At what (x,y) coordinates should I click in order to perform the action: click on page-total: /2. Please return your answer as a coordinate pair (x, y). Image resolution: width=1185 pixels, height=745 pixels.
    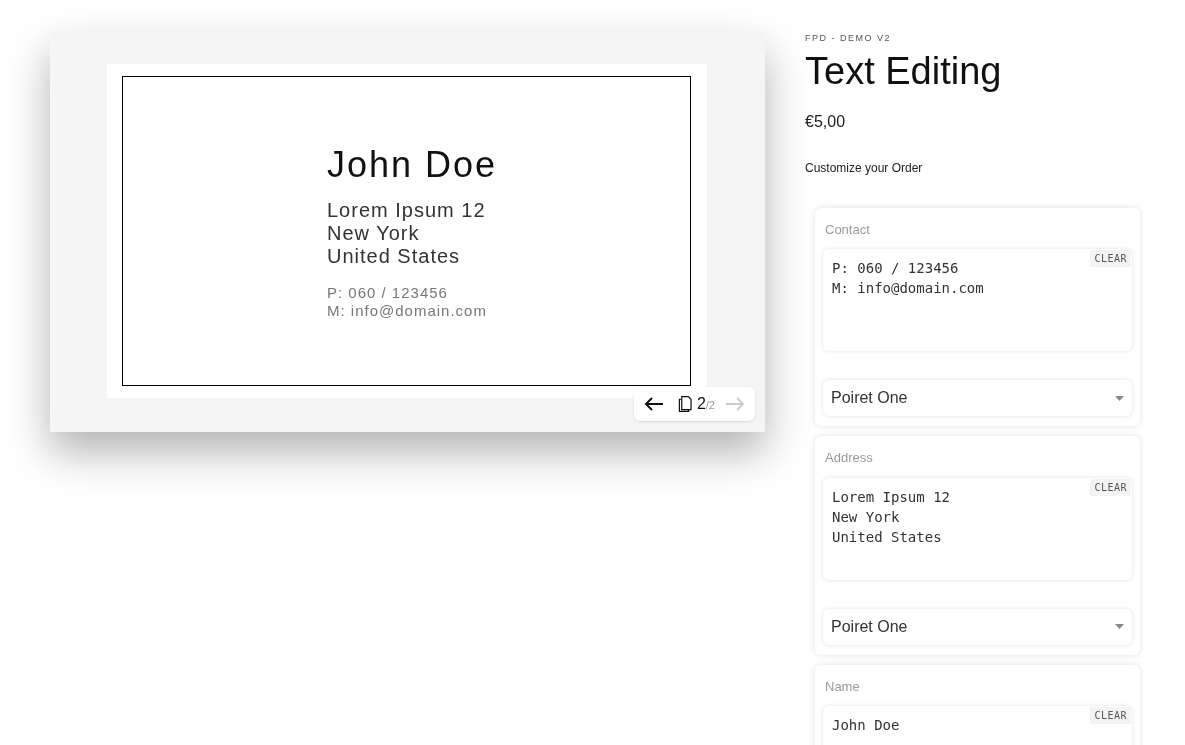
    Looking at the image, I should click on (710, 406).